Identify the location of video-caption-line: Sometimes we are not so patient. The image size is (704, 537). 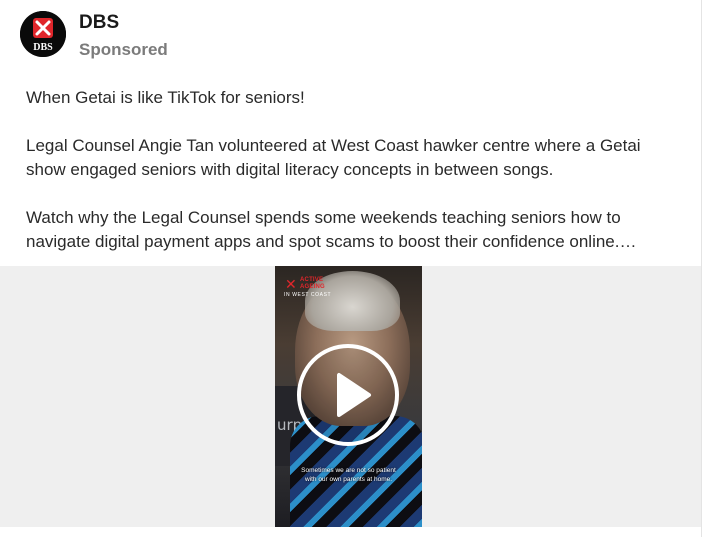
(348, 470).